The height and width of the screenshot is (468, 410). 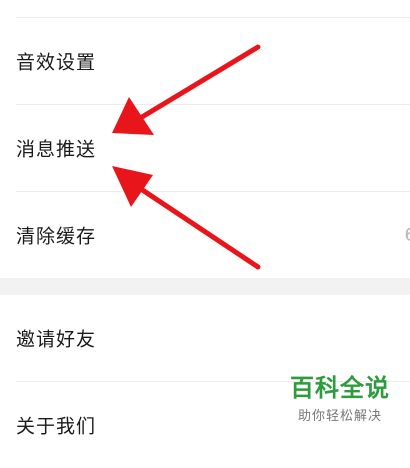 What do you see at coordinates (56, 339) in the screenshot?
I see `settings-item-label: 邀请好友` at bounding box center [56, 339].